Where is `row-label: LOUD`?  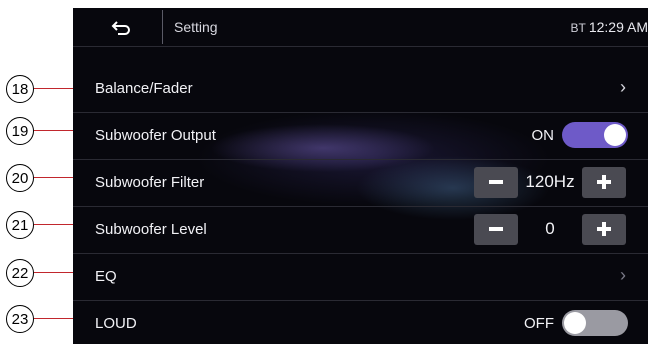
row-label: LOUD is located at coordinates (116, 323).